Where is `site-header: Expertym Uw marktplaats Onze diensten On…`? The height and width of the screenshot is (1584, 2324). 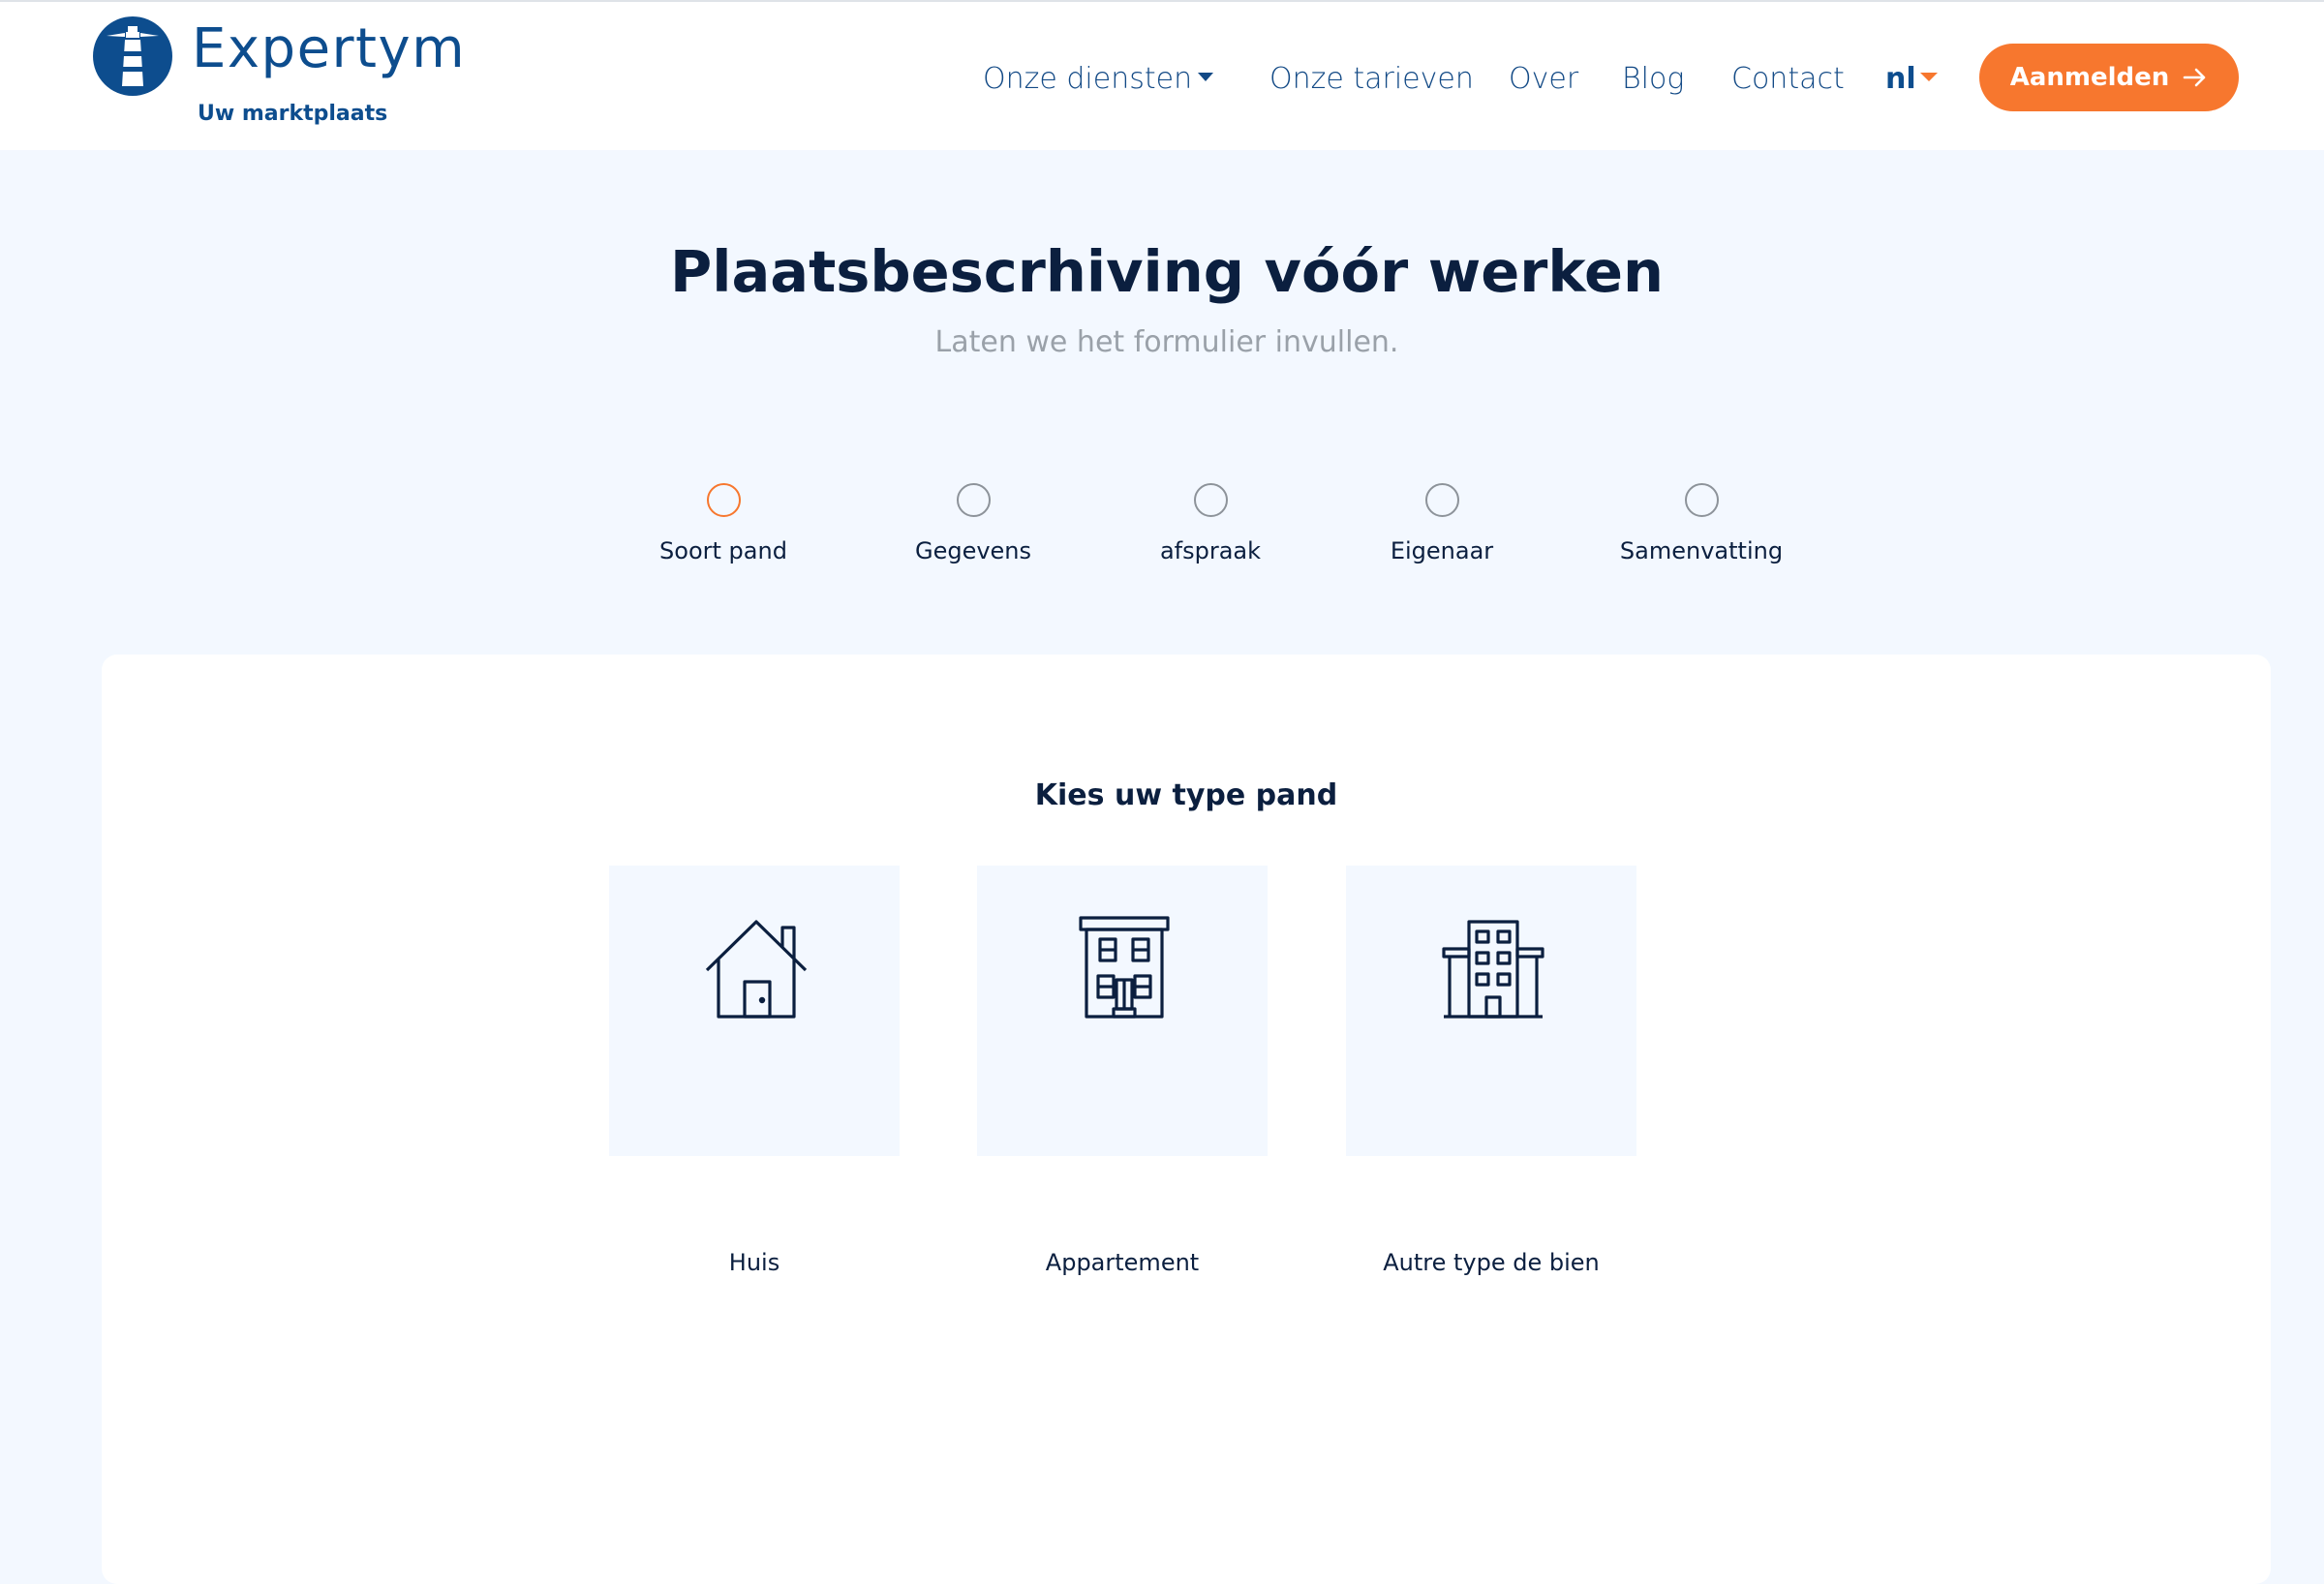
site-header: Expertym Uw marktplaats Onze diensten On… is located at coordinates (1162, 76).